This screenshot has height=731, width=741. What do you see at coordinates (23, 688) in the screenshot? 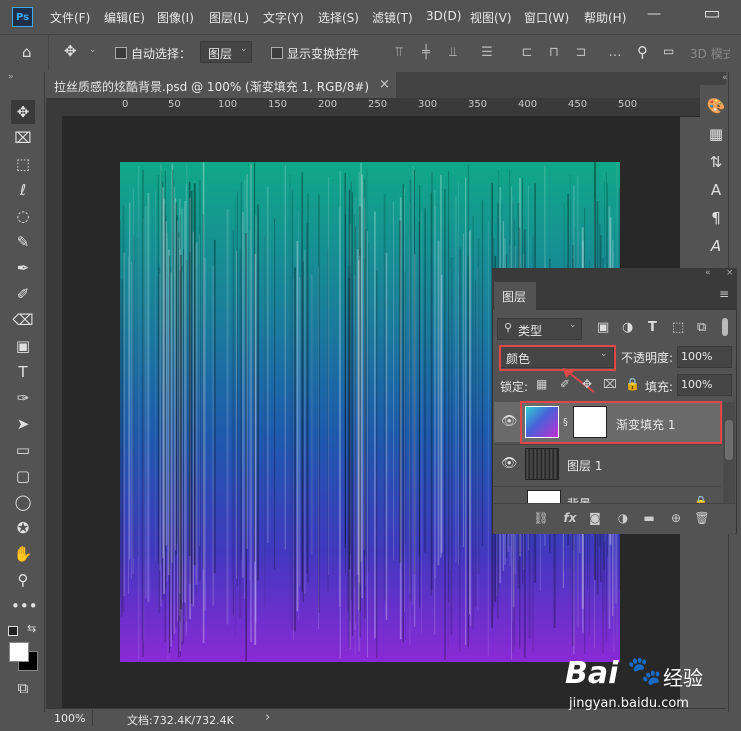
I see `screen-mode-icon: ⧉` at bounding box center [23, 688].